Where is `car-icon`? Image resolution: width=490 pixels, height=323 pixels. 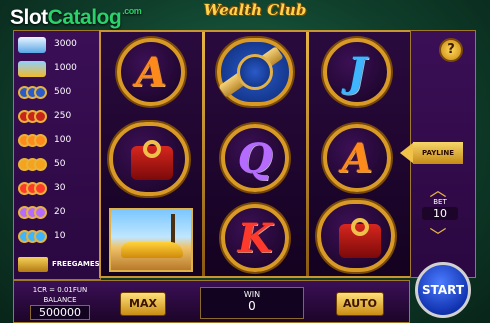 car-icon is located at coordinates (32, 69).